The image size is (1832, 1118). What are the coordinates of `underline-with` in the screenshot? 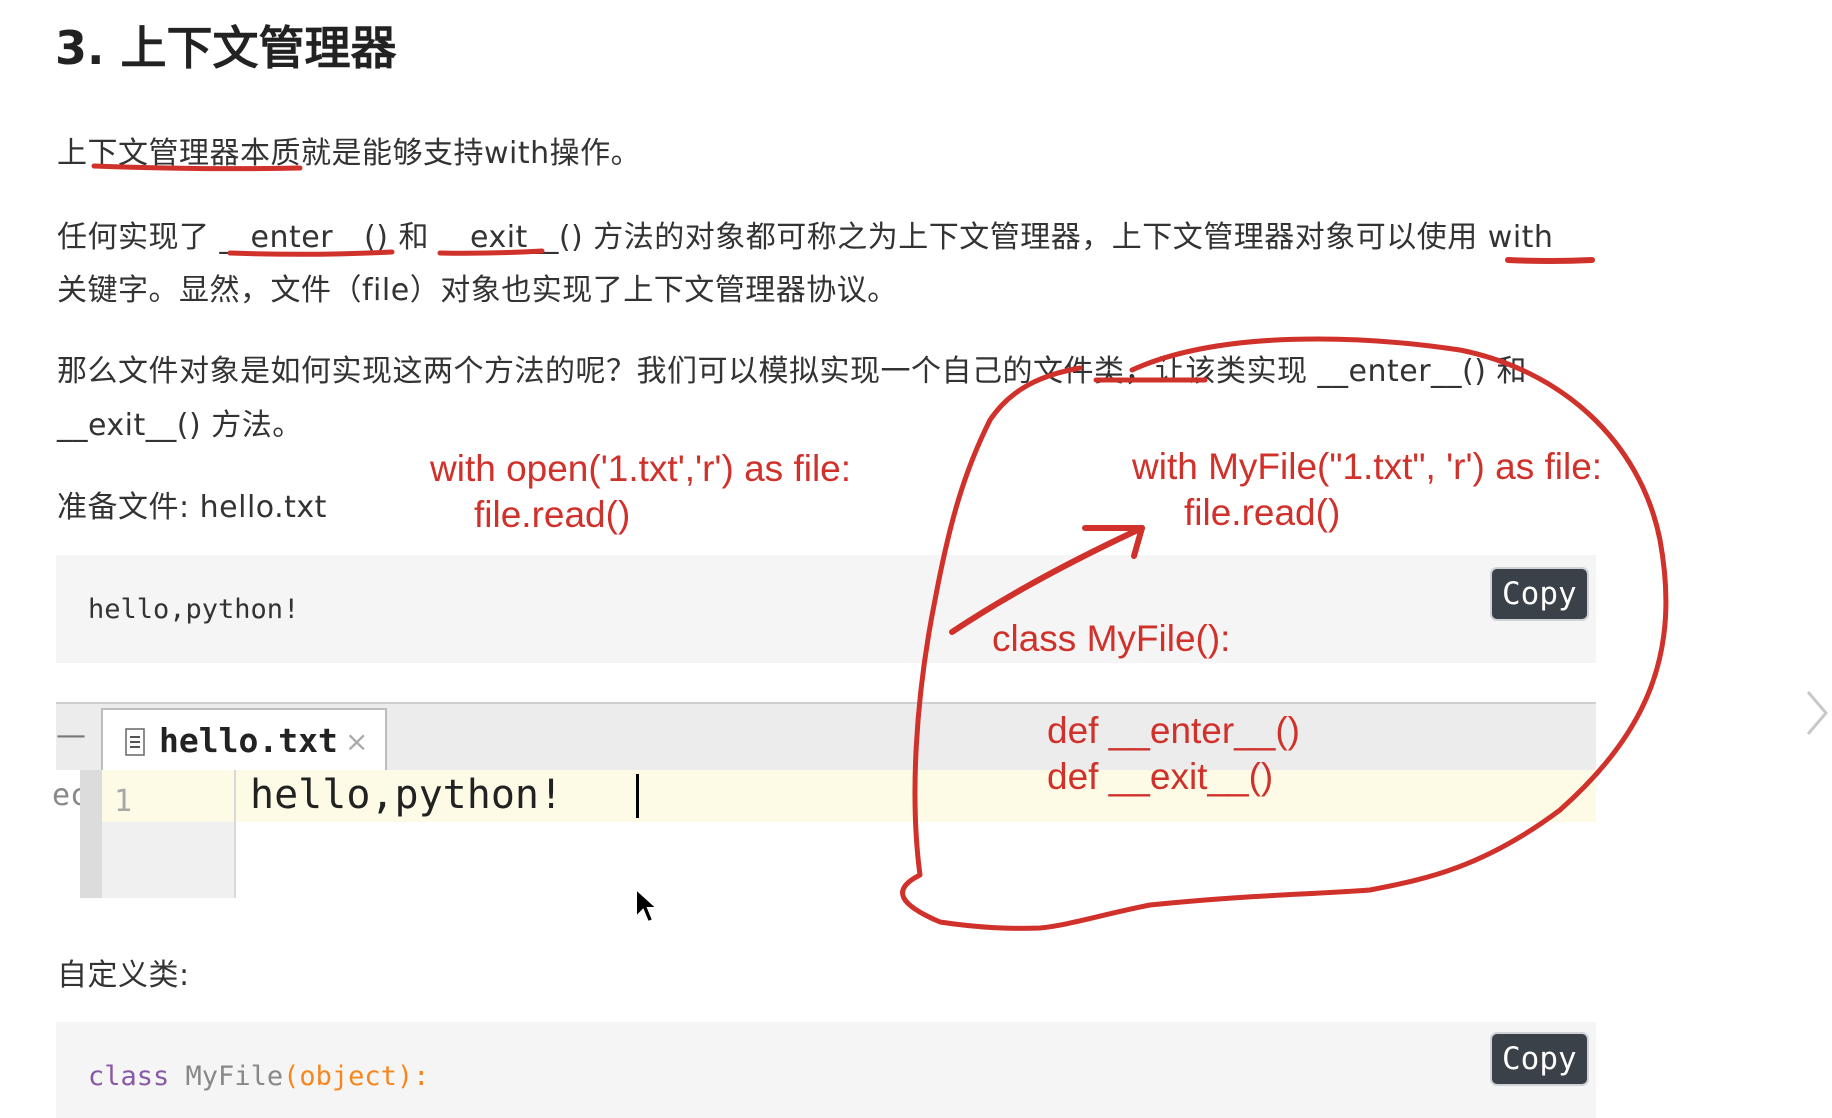 It's located at (1550, 260).